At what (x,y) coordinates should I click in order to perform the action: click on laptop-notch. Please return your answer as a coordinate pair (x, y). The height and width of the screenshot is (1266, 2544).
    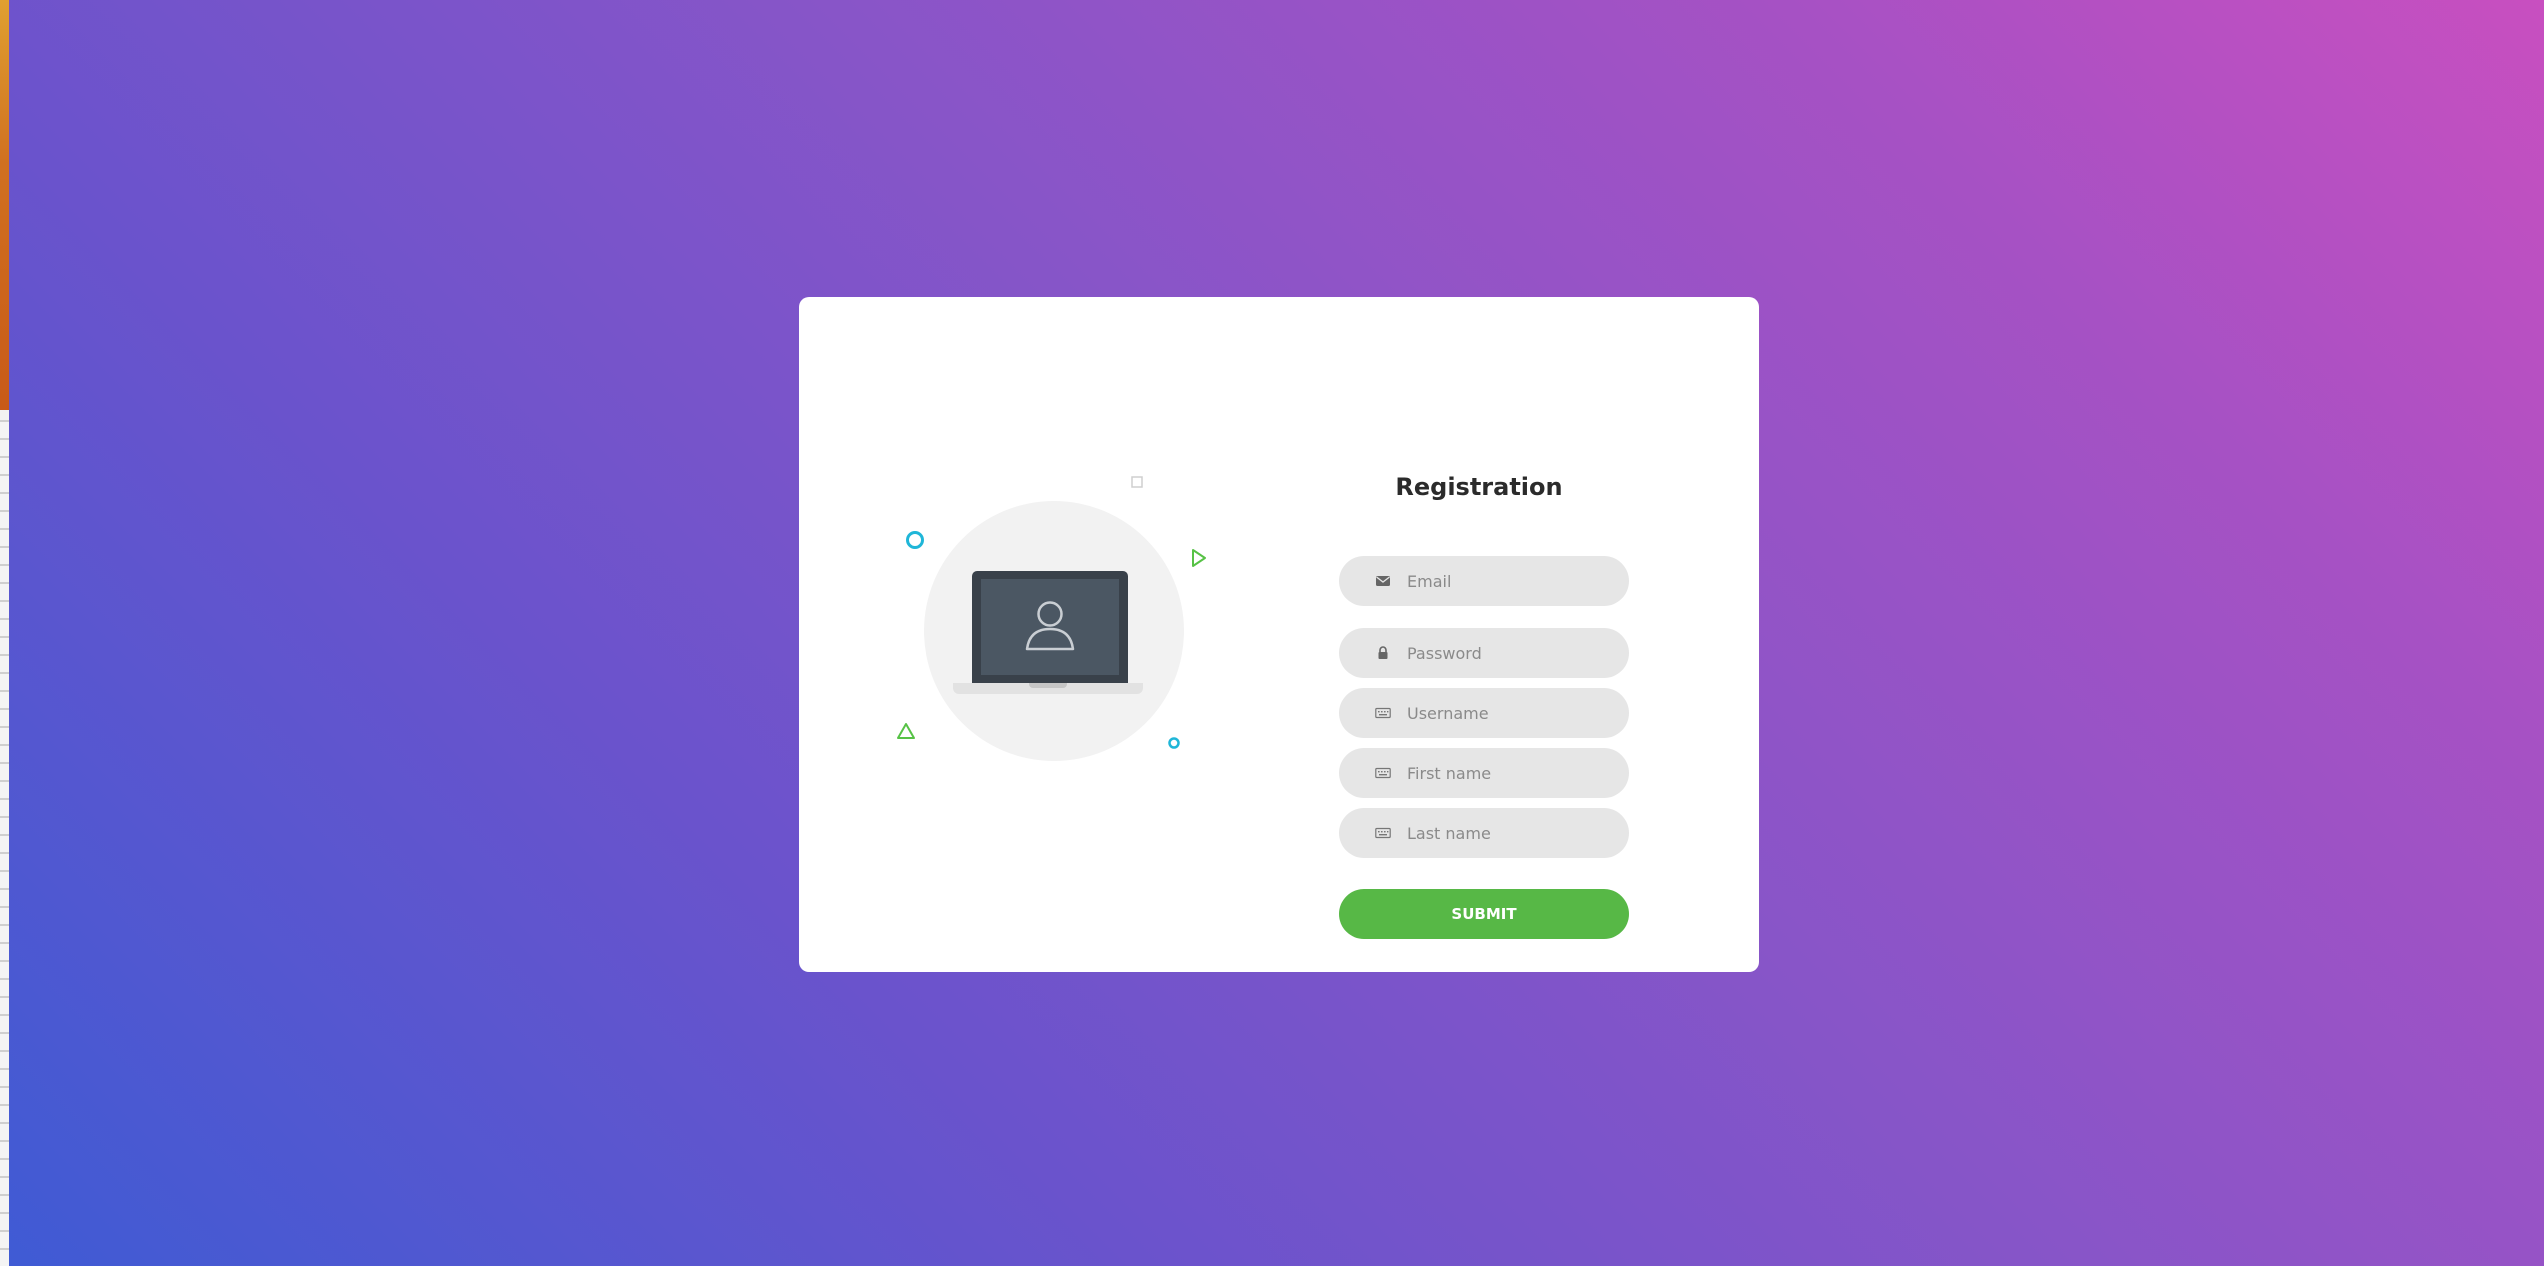
    Looking at the image, I should click on (1048, 685).